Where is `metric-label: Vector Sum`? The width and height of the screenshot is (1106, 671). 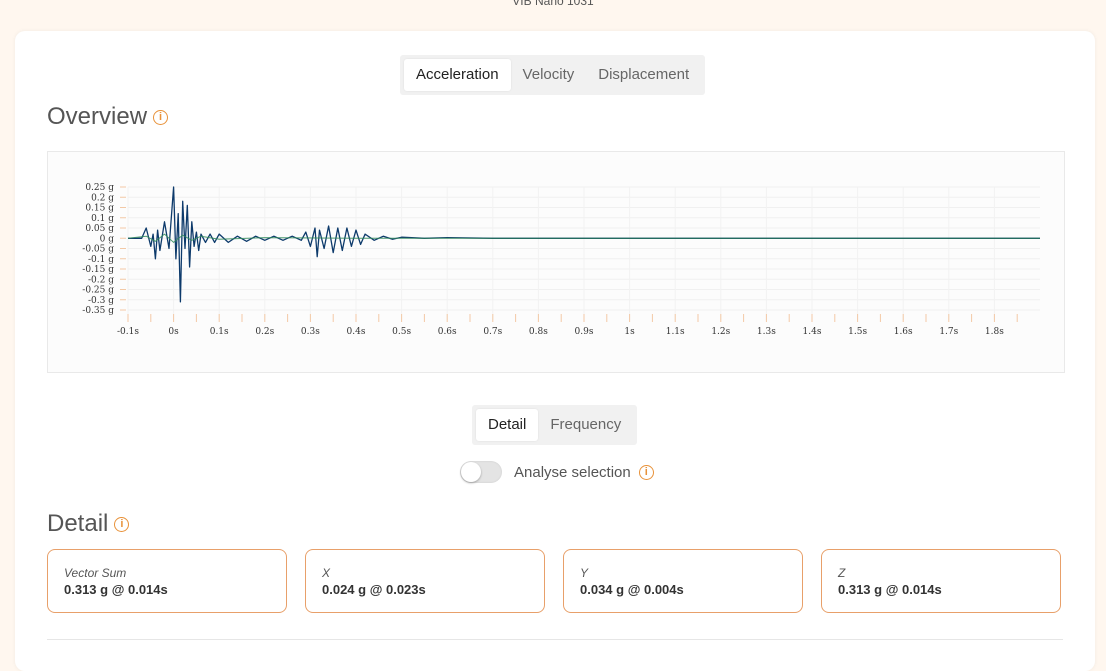
metric-label: Vector Sum is located at coordinates (95, 573).